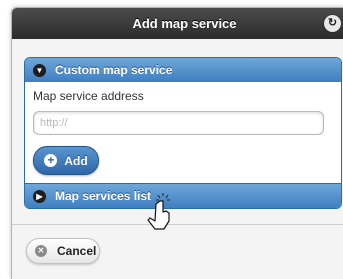  Describe the element at coordinates (77, 251) in the screenshot. I see `cancel-button-label: Cancel` at that location.